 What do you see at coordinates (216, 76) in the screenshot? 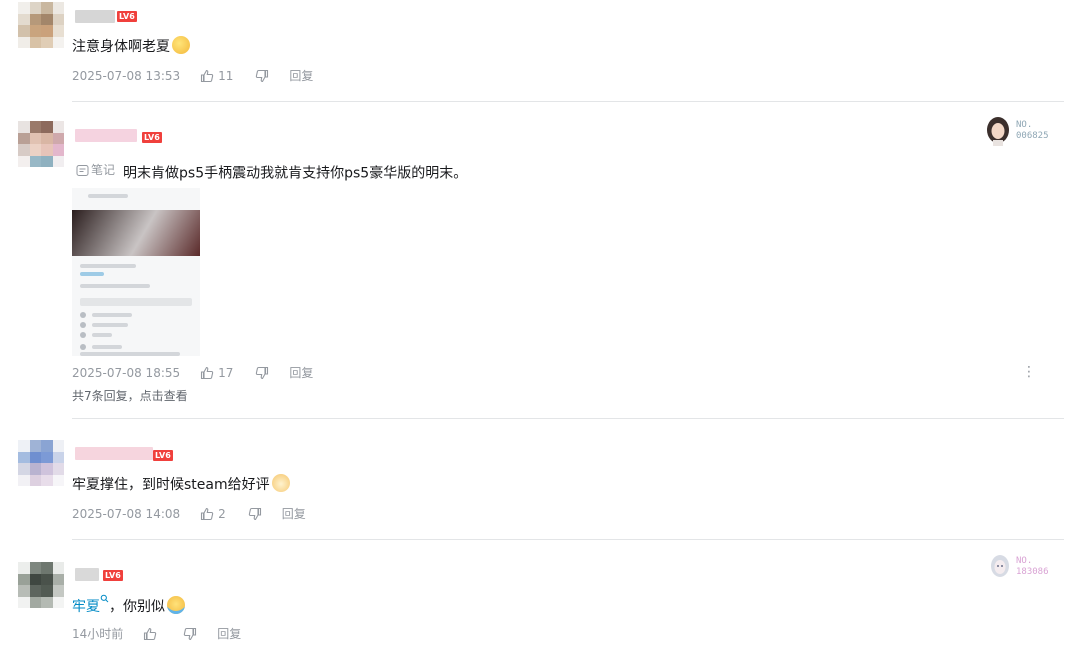
I see `like-button: 11` at bounding box center [216, 76].